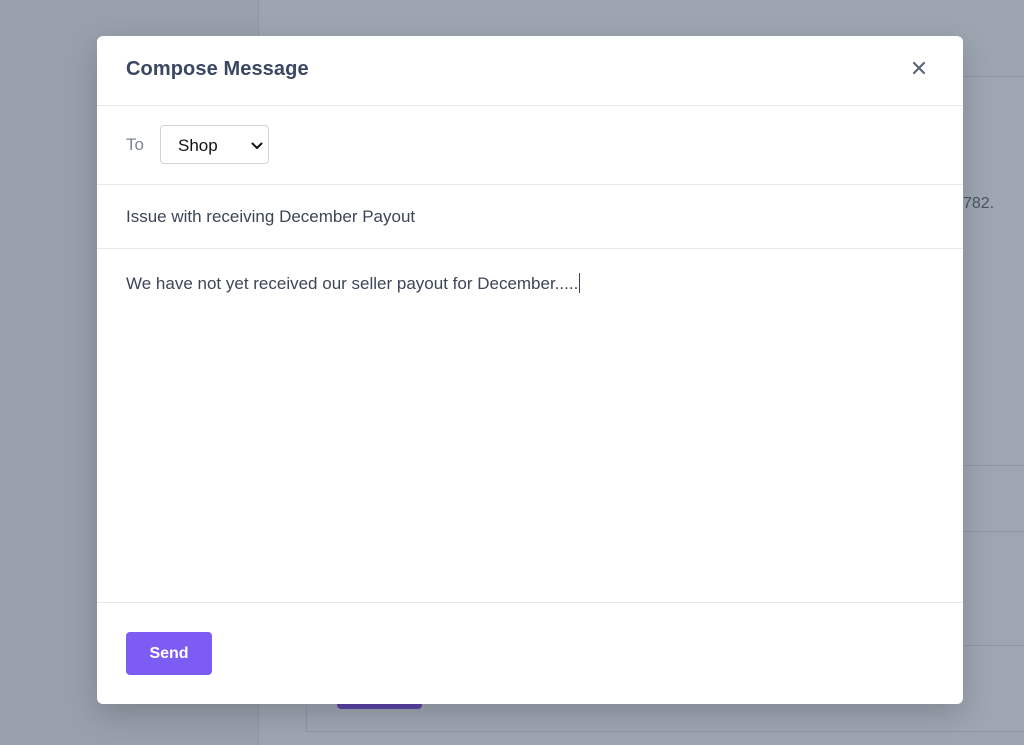 This screenshot has height=745, width=1024. I want to click on recipient-select: Shop, so click(214, 144).